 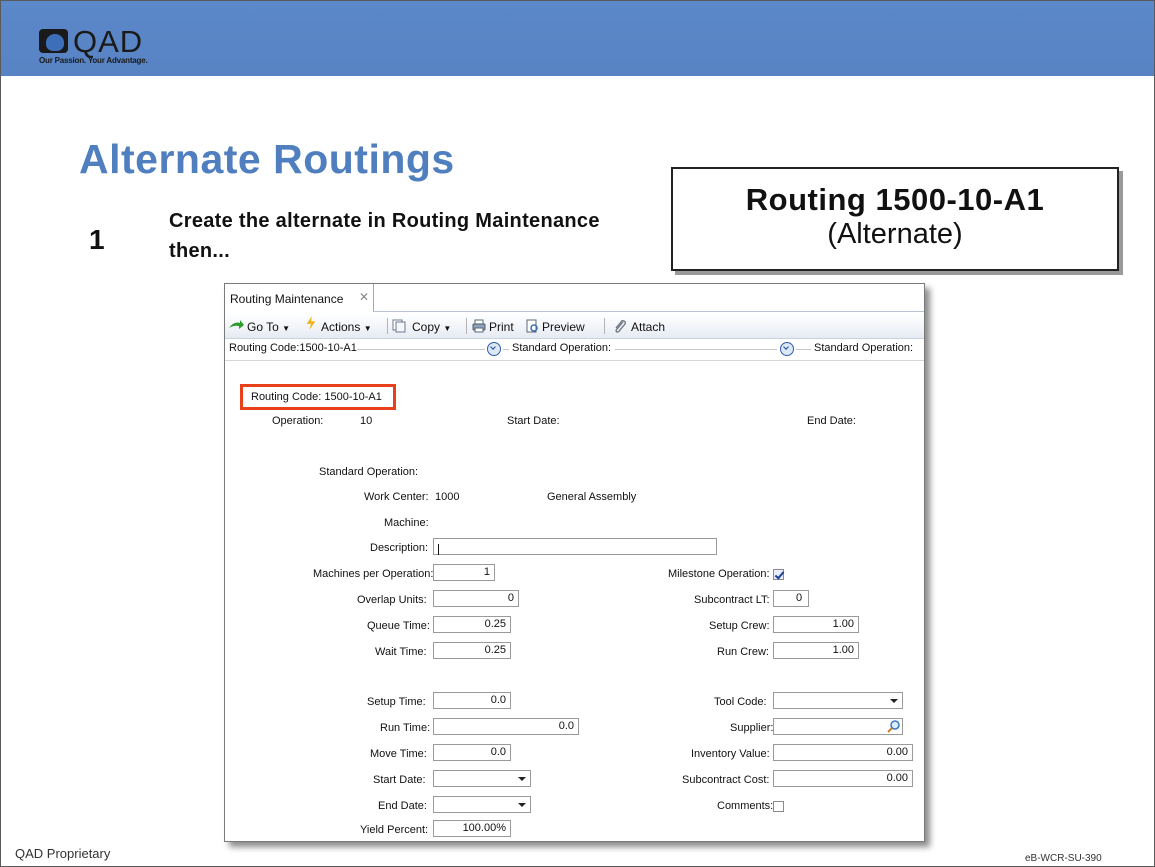 I want to click on operation-label: Operation:, so click(x=298, y=421).